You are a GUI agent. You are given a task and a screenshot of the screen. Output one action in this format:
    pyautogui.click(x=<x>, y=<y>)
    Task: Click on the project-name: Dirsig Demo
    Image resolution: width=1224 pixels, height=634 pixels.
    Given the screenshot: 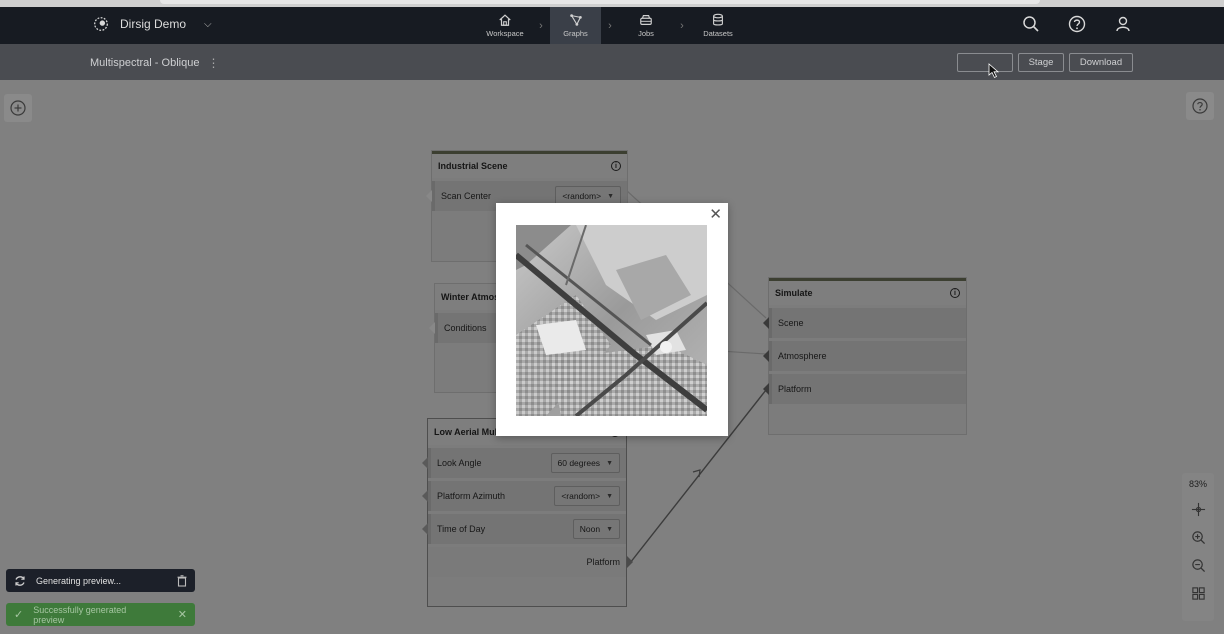 What is the action you would take?
    pyautogui.click(x=153, y=24)
    